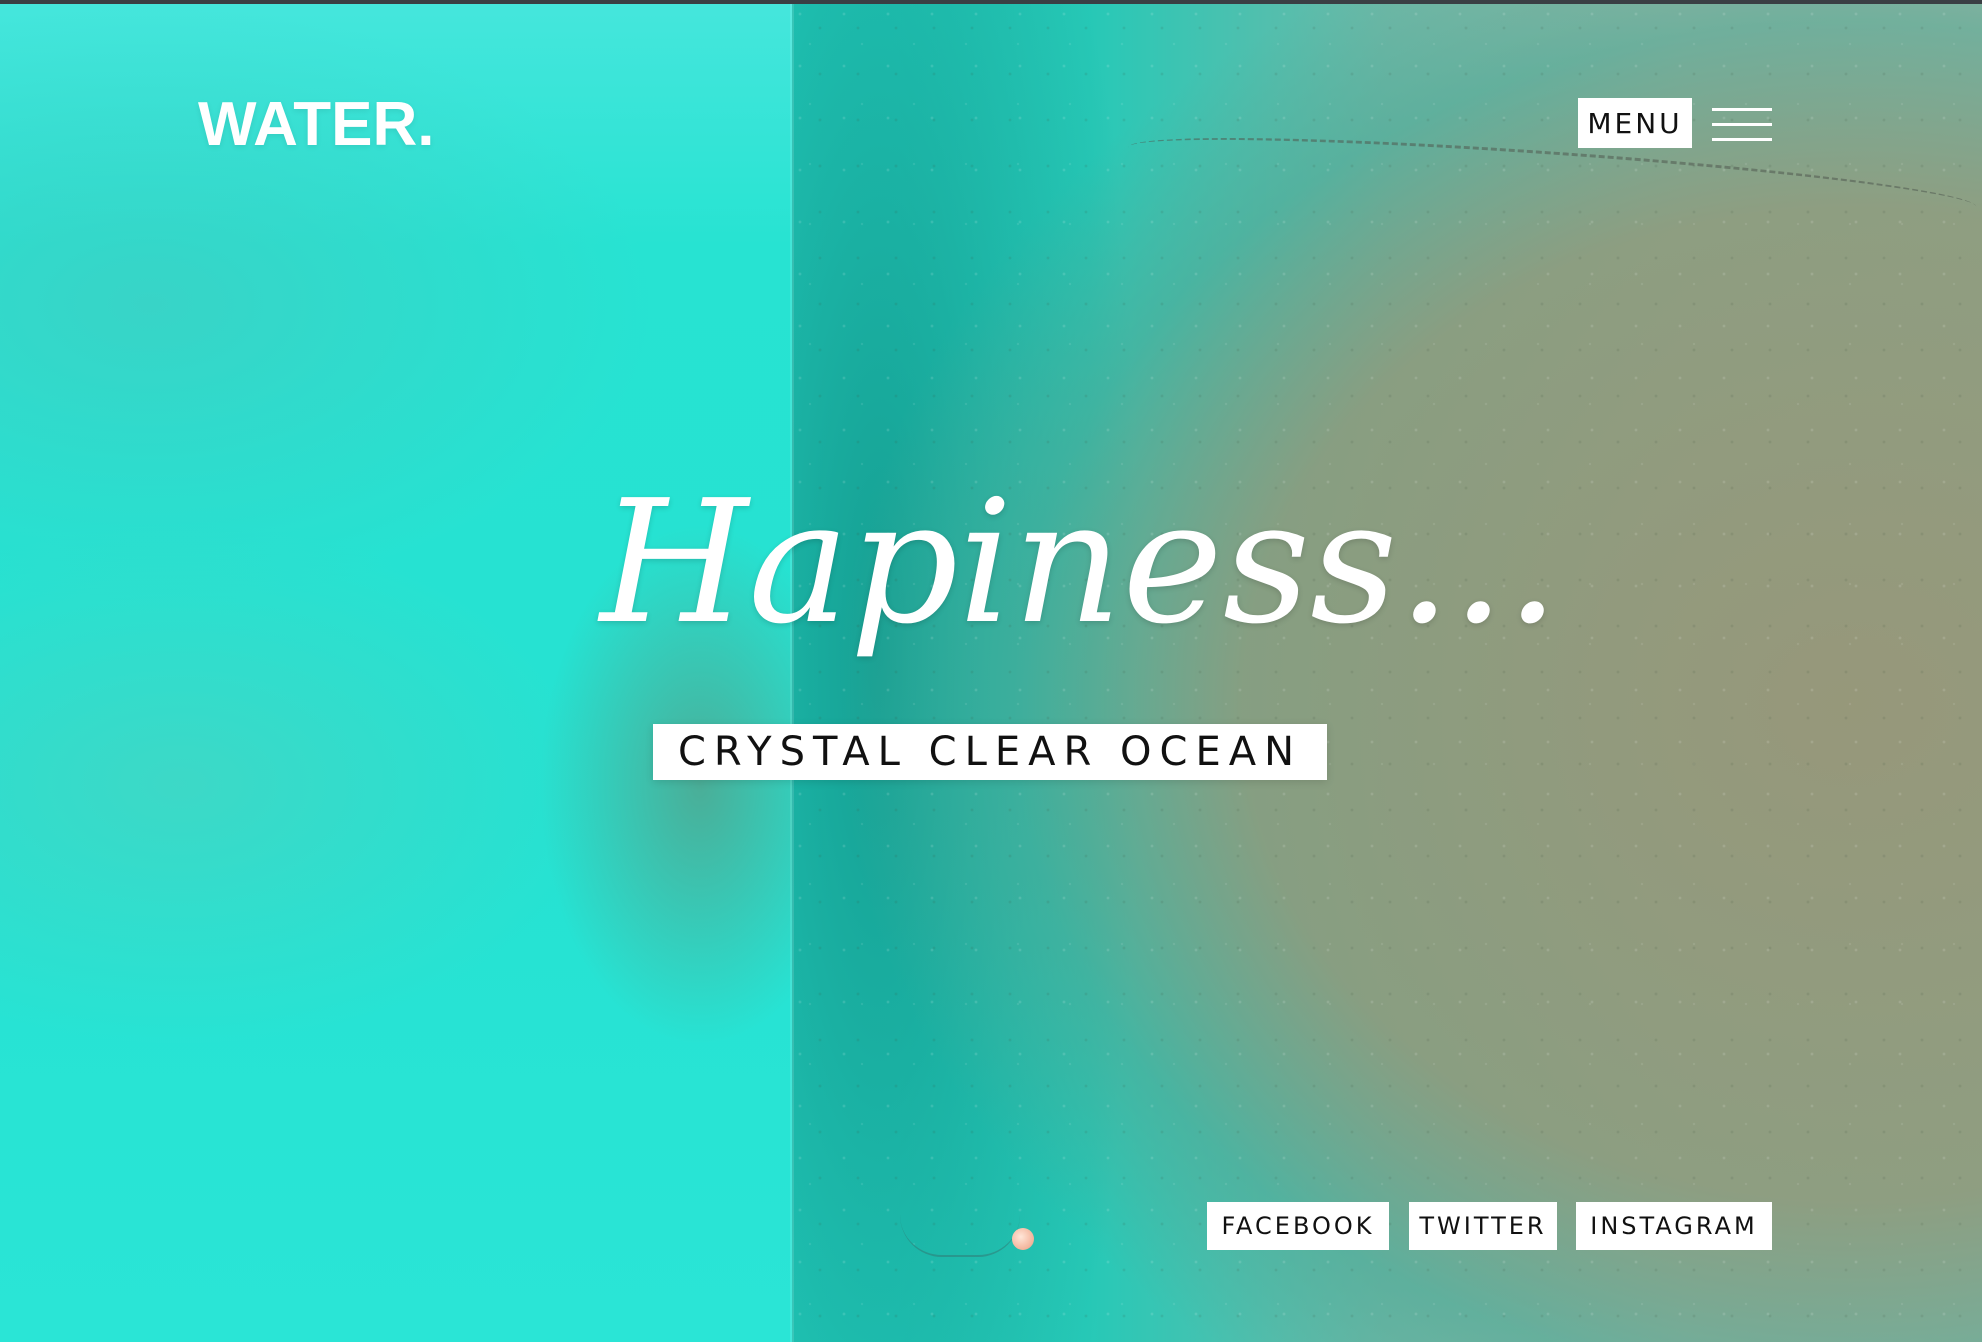 The image size is (1982, 1342). Describe the element at coordinates (1298, 1226) in the screenshot. I see `facebook-link: FACEBOOK` at that location.